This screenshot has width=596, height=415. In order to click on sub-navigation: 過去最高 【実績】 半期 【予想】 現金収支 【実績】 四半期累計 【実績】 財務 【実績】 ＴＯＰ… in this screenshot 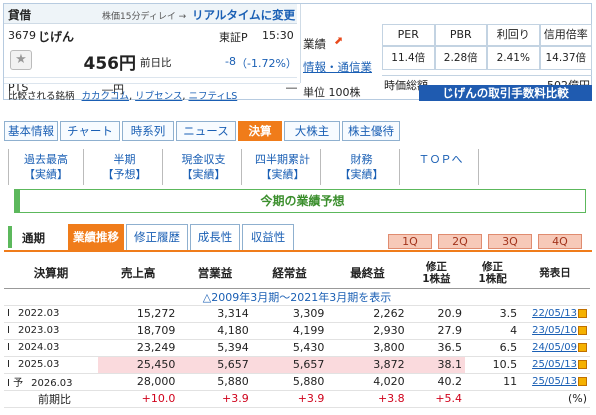, I will do `click(258, 167)`.